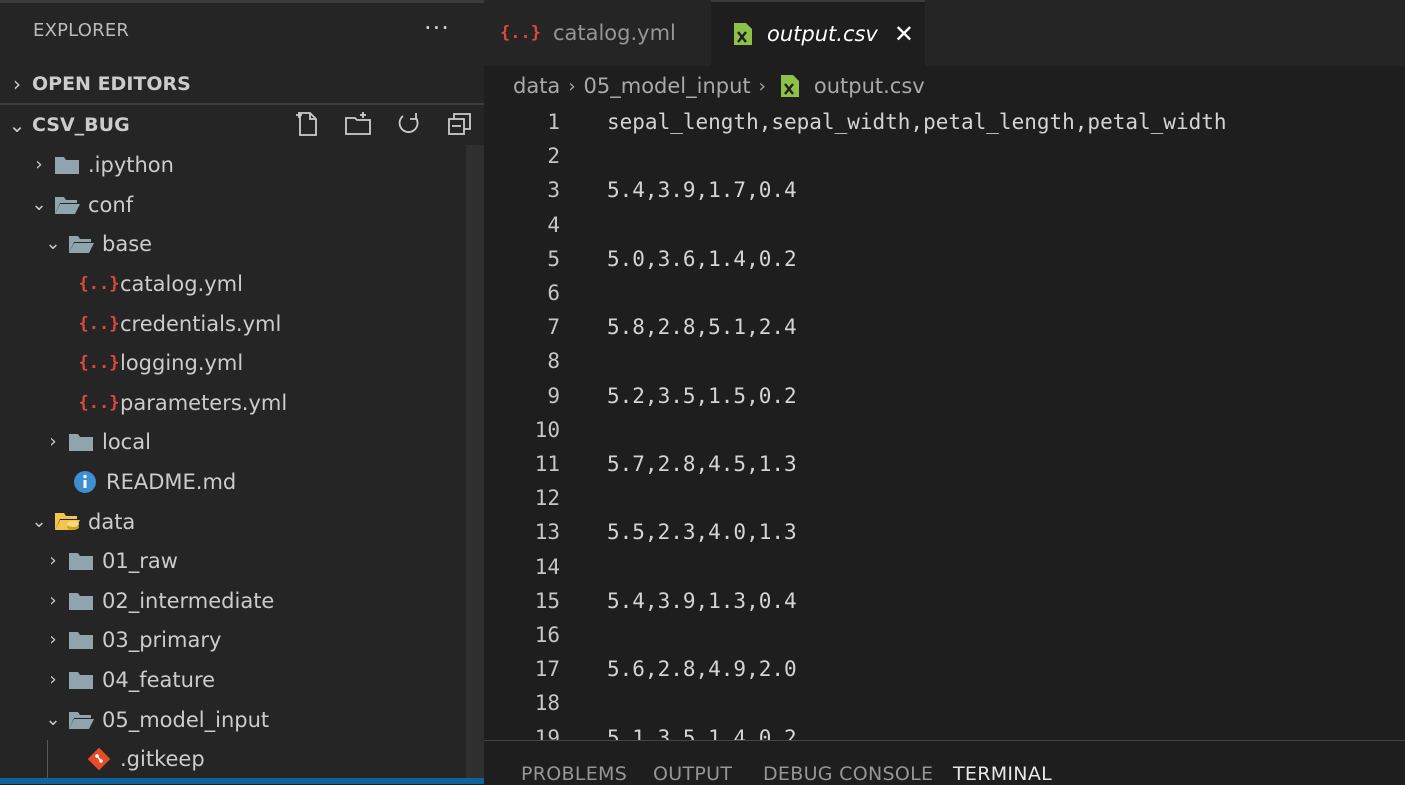  I want to click on code-line: 7 5.8,2.8,5.1,2.4, so click(944, 327).